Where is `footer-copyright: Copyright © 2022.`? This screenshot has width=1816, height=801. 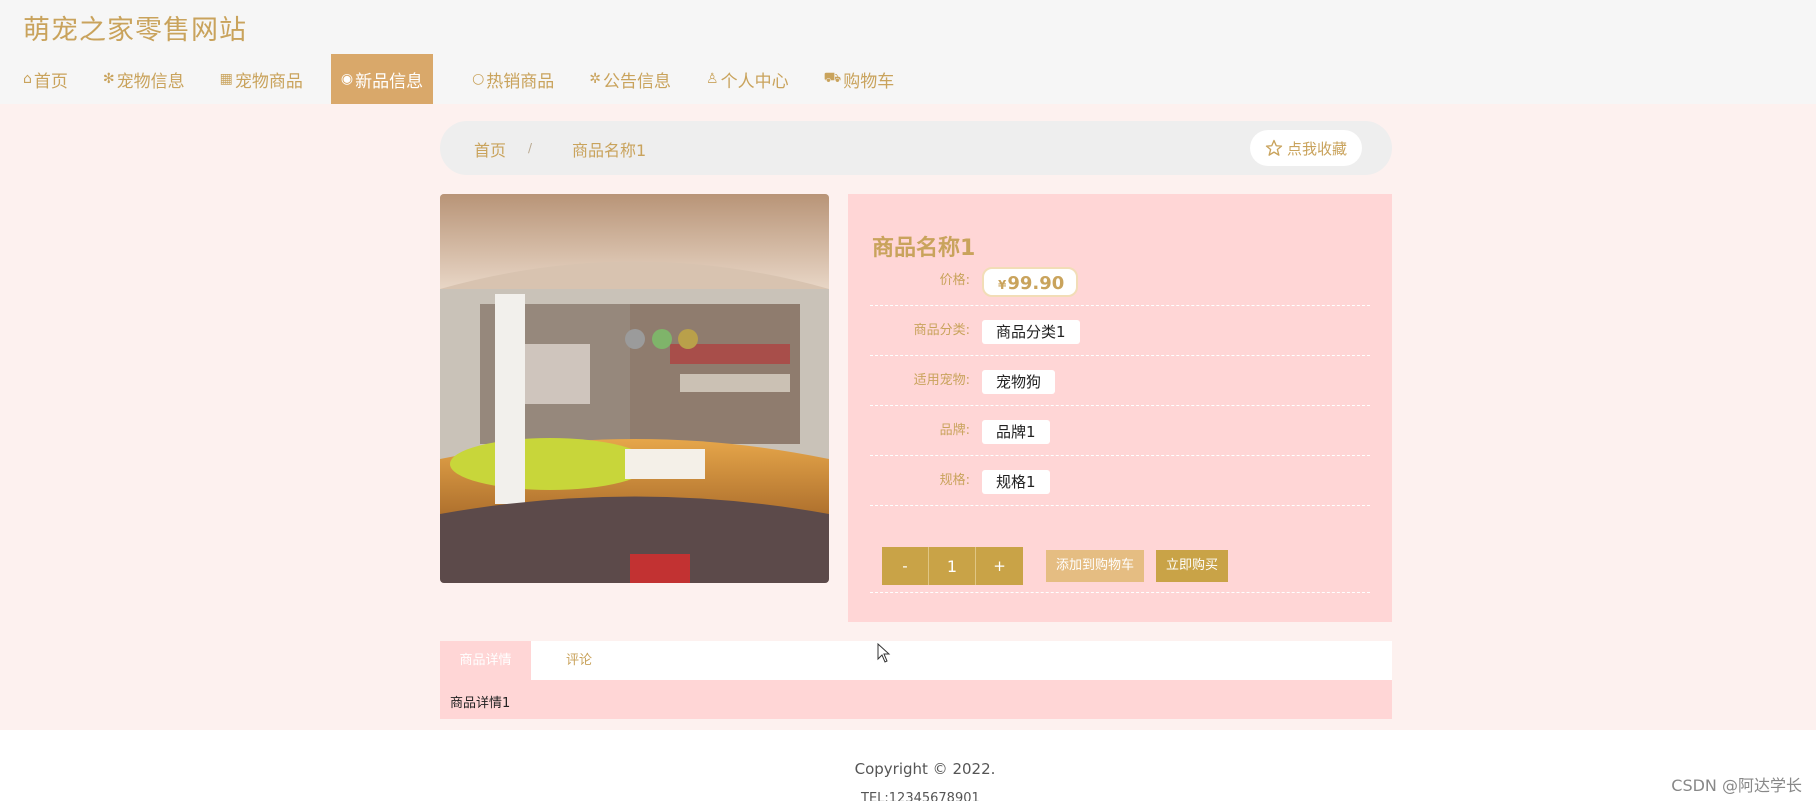 footer-copyright: Copyright © 2022. is located at coordinates (925, 769).